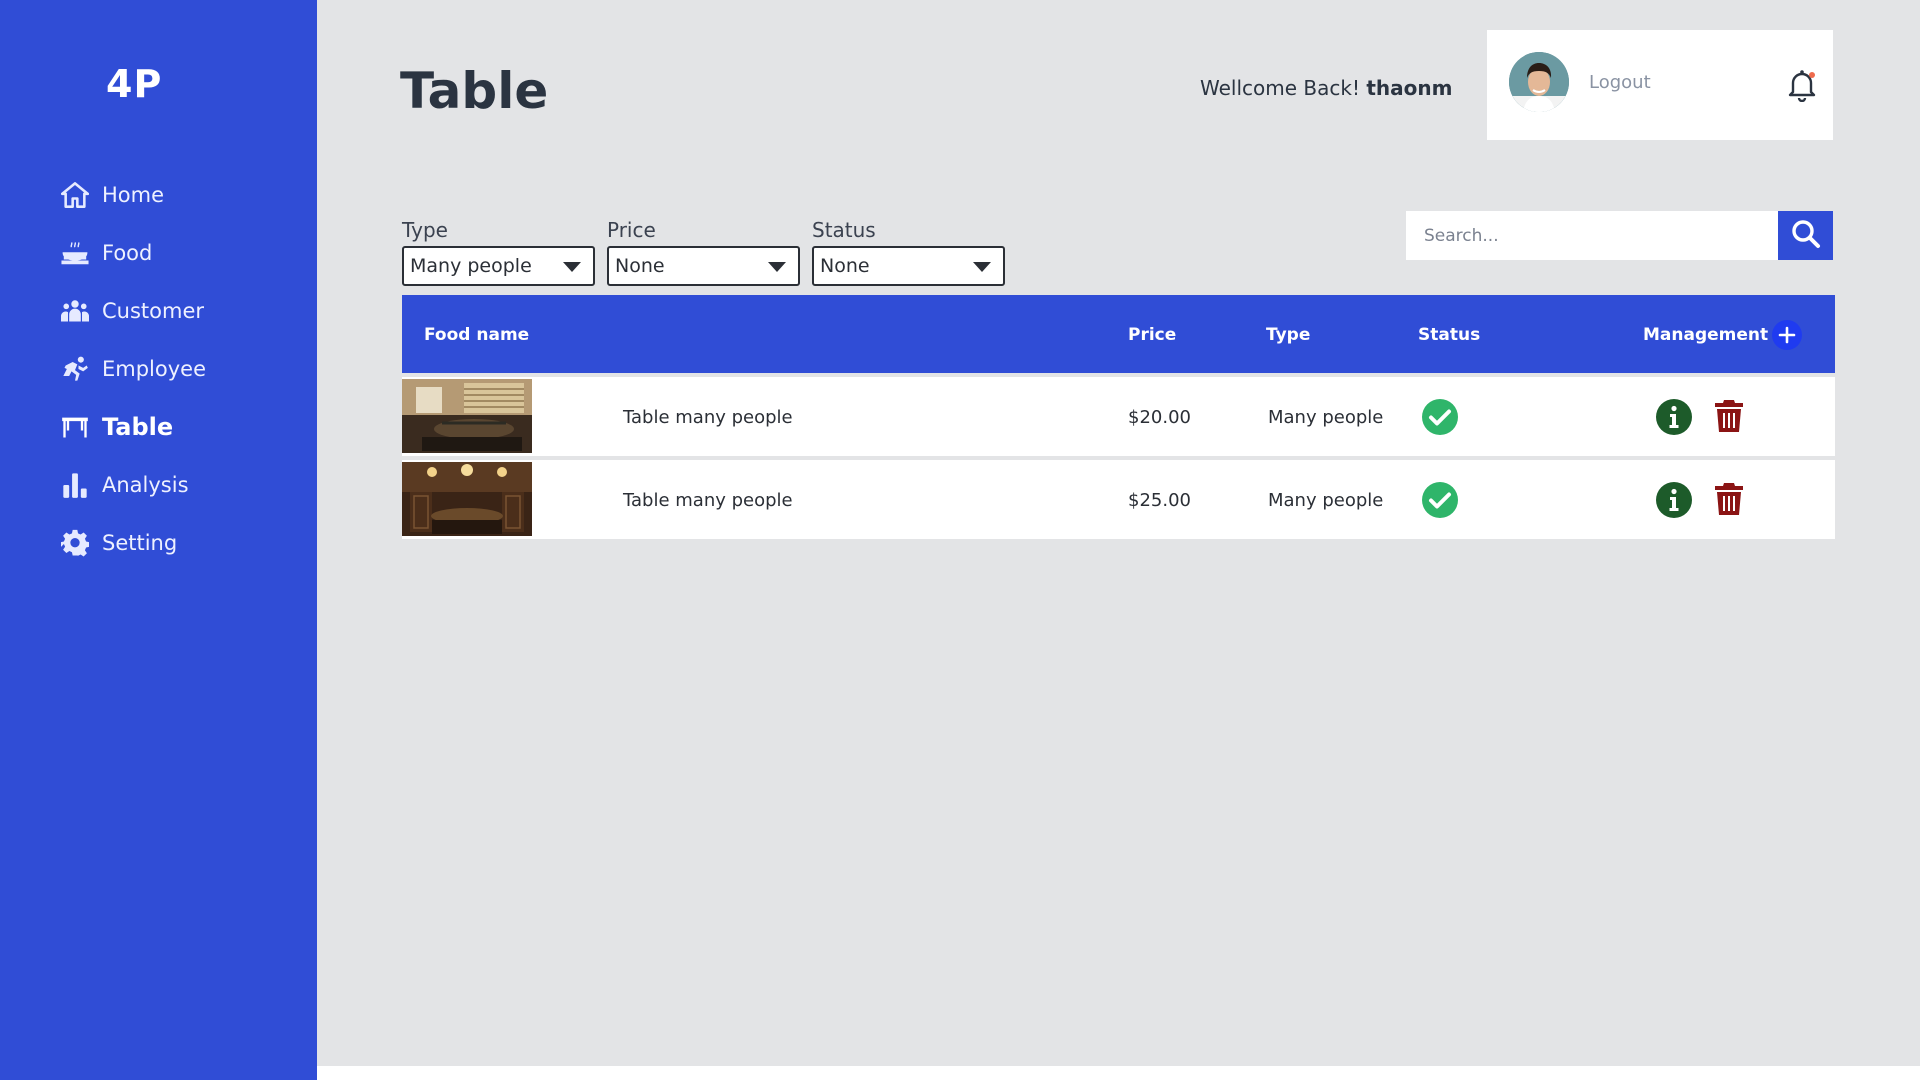 This screenshot has height=1080, width=1920. Describe the element at coordinates (703, 266) in the screenshot. I see `price-select: None` at that location.